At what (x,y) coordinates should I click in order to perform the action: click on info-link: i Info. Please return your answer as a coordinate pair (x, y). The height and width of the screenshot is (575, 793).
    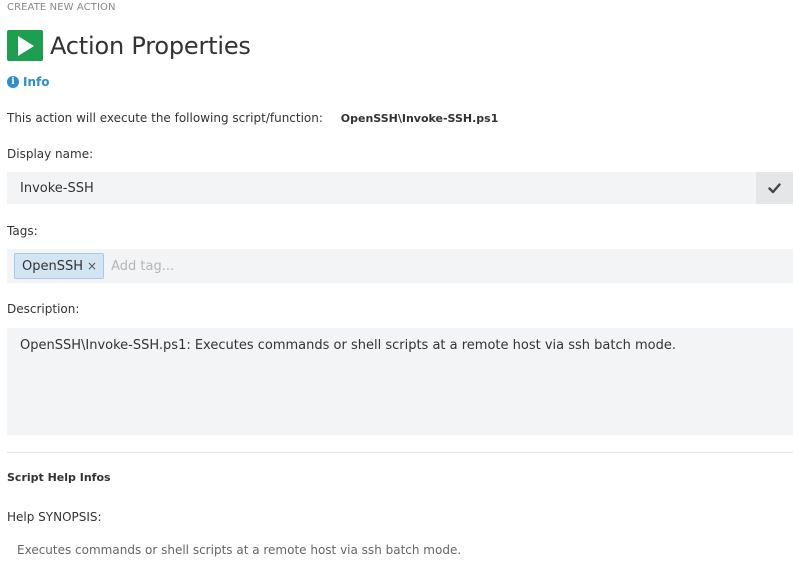
    Looking at the image, I should click on (28, 82).